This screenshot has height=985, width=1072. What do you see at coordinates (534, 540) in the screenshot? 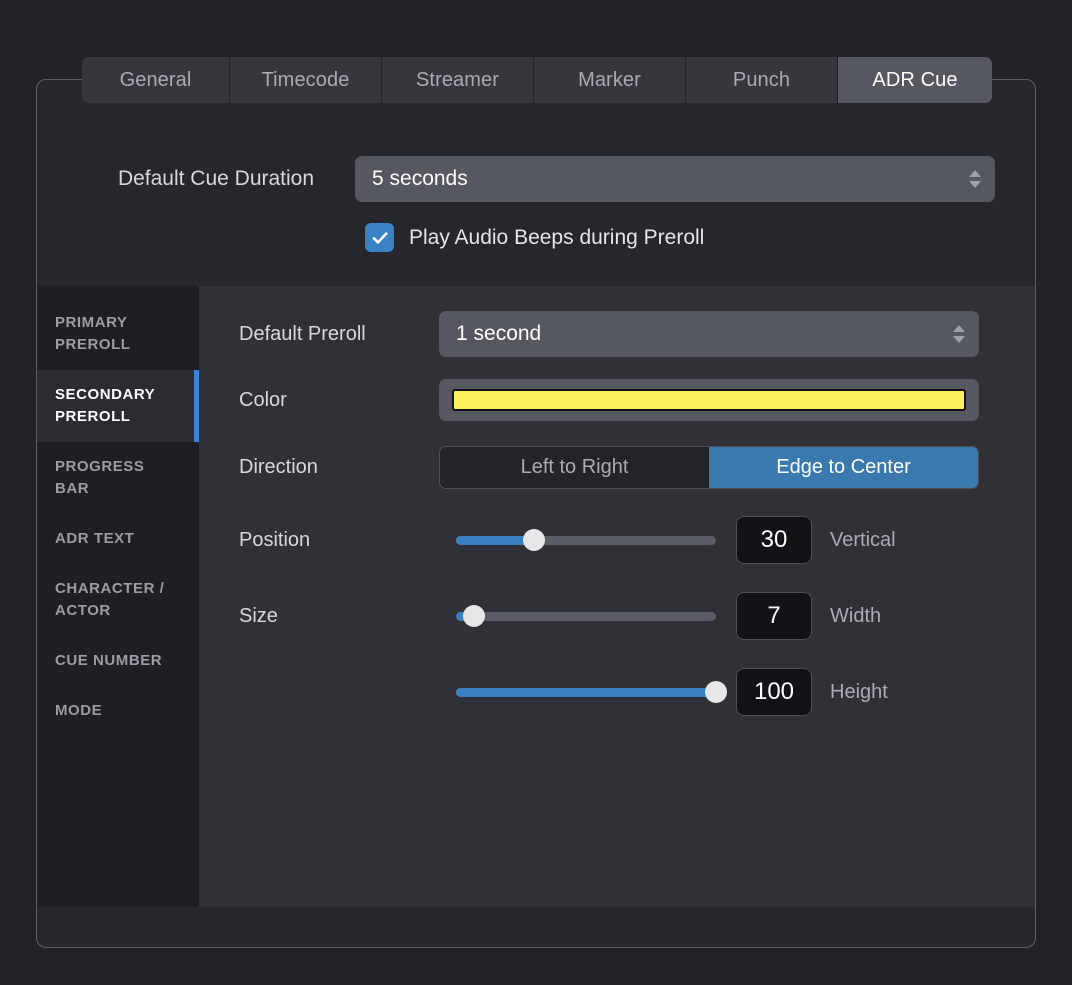
I see `position-slider-knob` at bounding box center [534, 540].